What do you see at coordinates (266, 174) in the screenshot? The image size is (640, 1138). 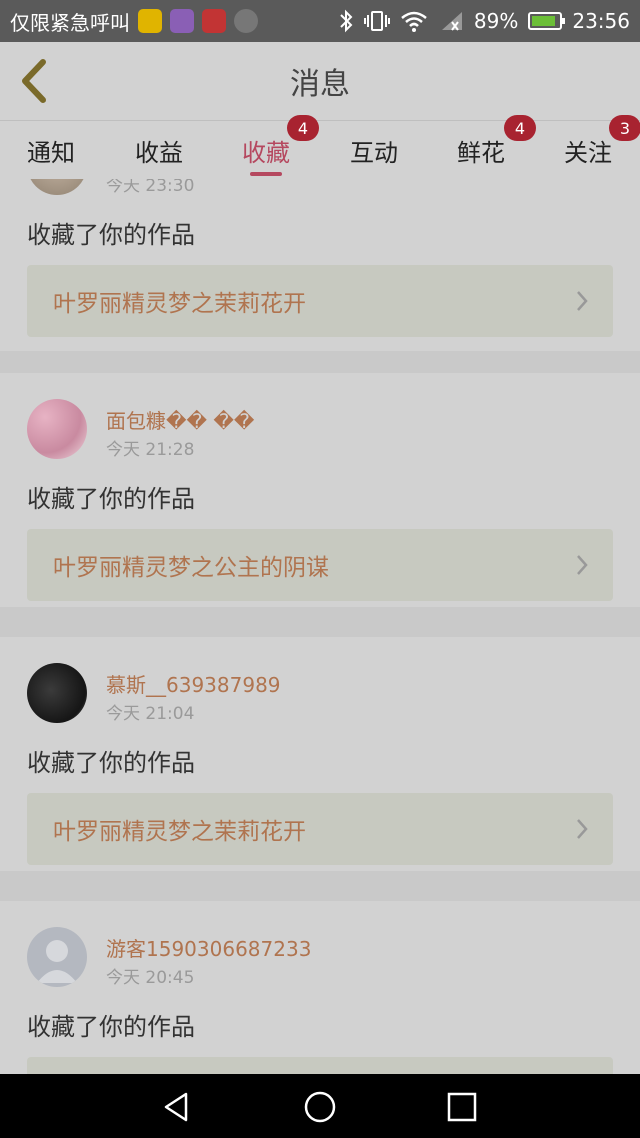 I see `active-tab-indicator` at bounding box center [266, 174].